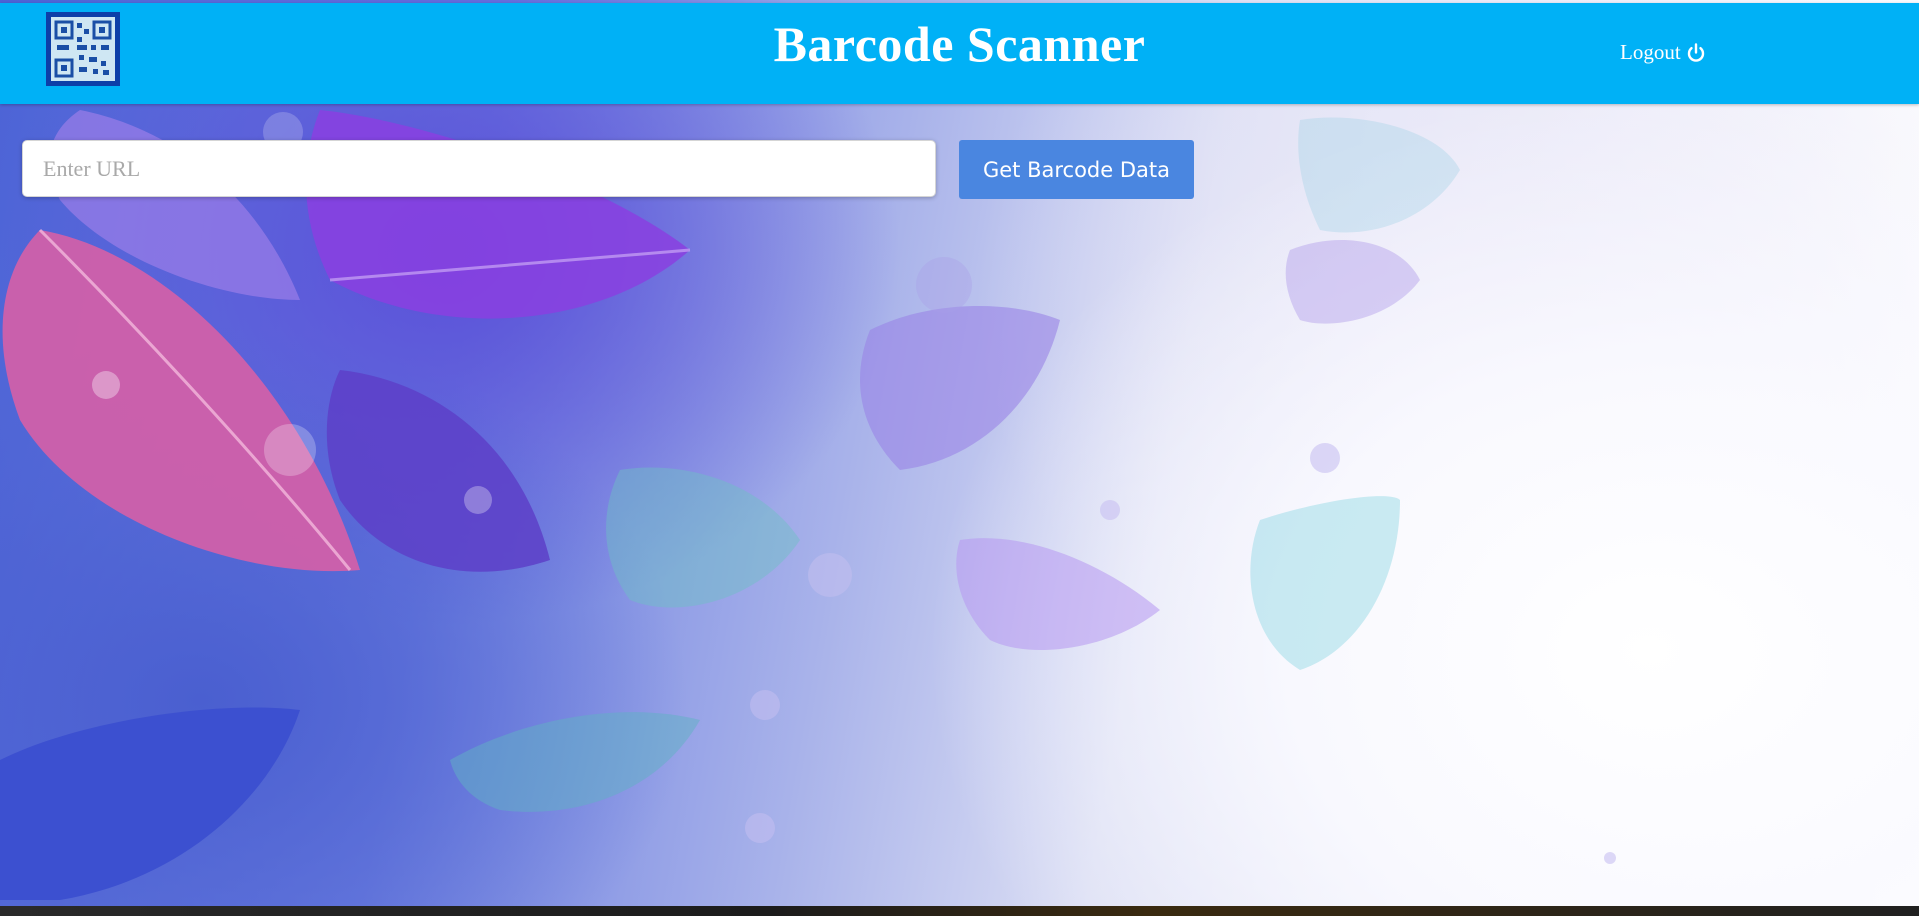  What do you see at coordinates (959, 53) in the screenshot?
I see `top-header-bar: Barcode Scanner Logout` at bounding box center [959, 53].